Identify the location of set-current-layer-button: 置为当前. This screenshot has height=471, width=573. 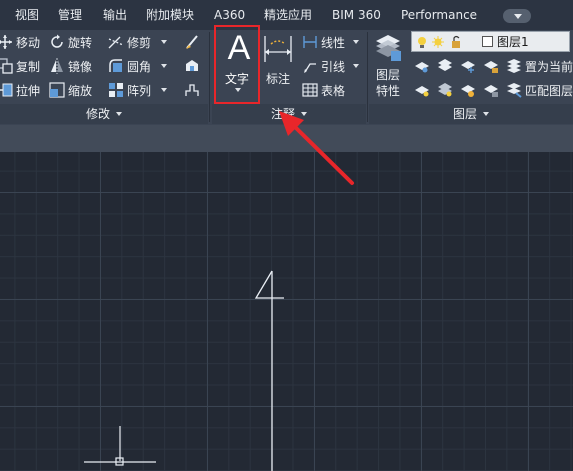
(539, 66).